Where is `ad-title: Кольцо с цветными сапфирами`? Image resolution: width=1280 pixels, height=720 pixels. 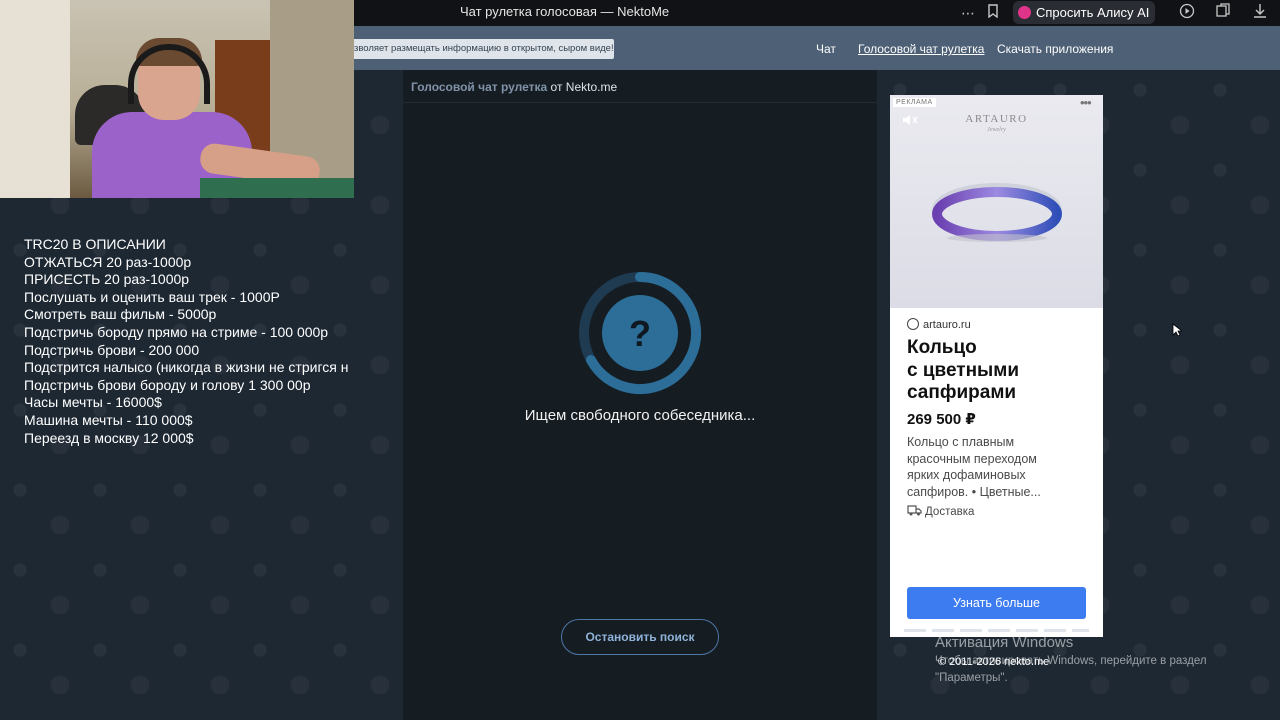
ad-title: Кольцо с цветными сапфирами is located at coordinates (999, 371).